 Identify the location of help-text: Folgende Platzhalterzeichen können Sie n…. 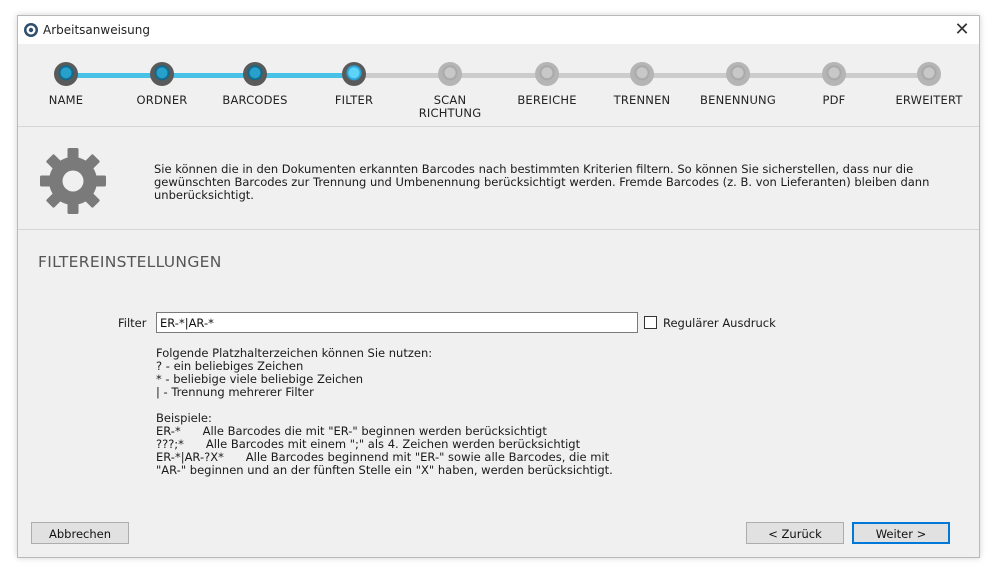
(384, 412).